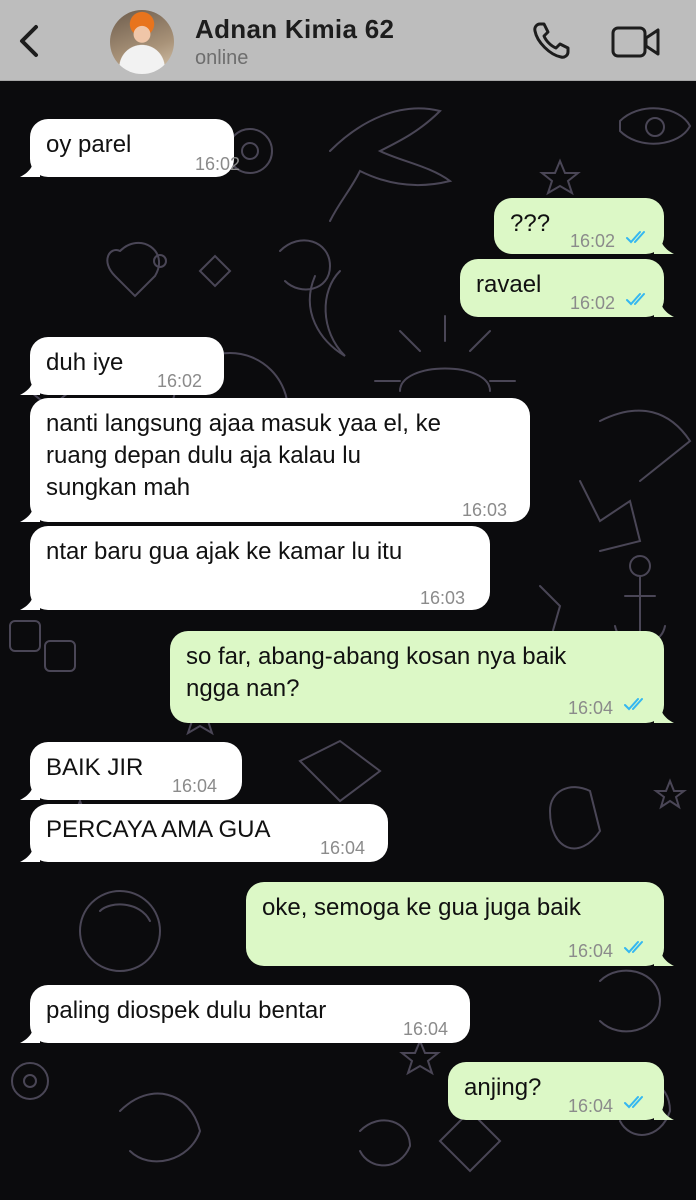 The width and height of the screenshot is (696, 1200). I want to click on contact-status: online, so click(222, 58).